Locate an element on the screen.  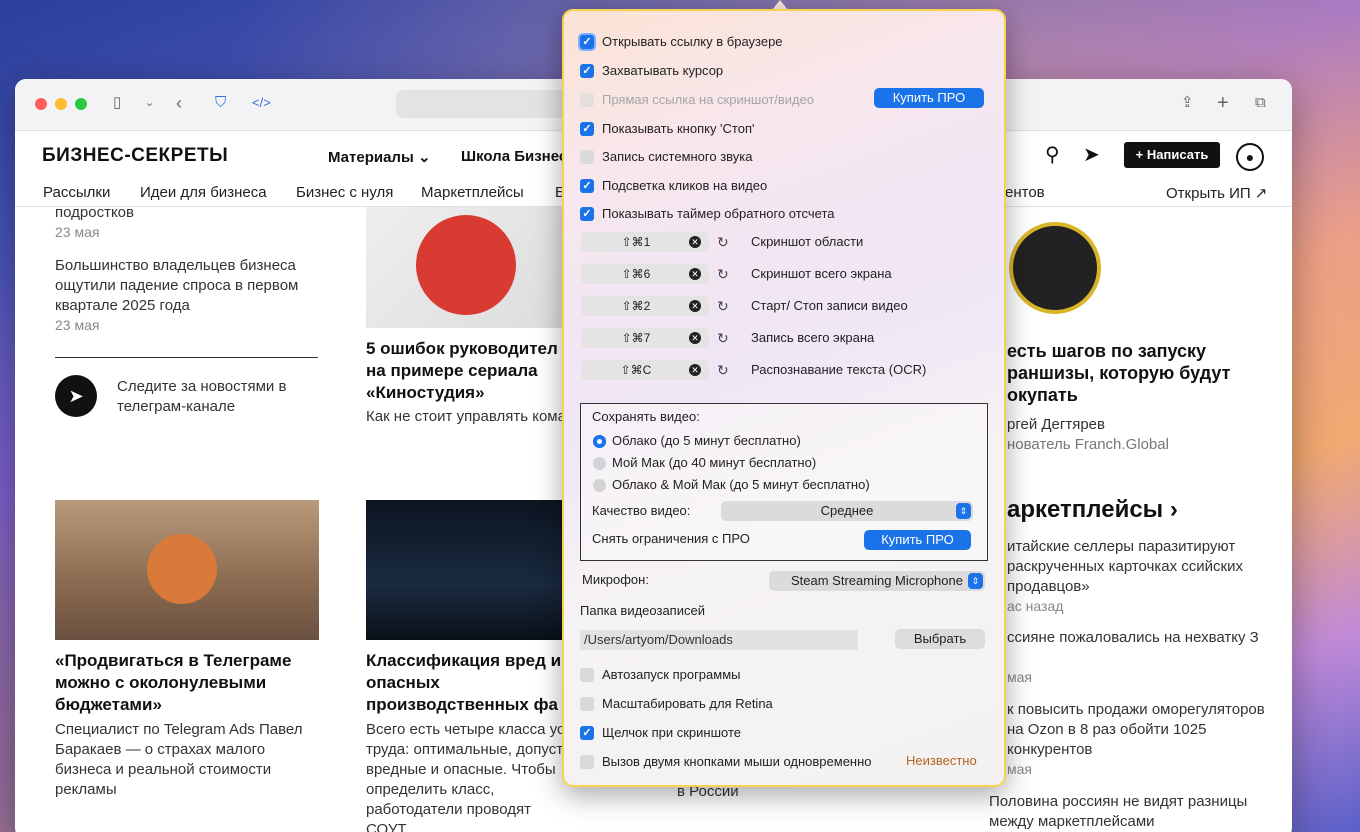
hotkey-label: Скриншот области is located at coordinates (807, 241).